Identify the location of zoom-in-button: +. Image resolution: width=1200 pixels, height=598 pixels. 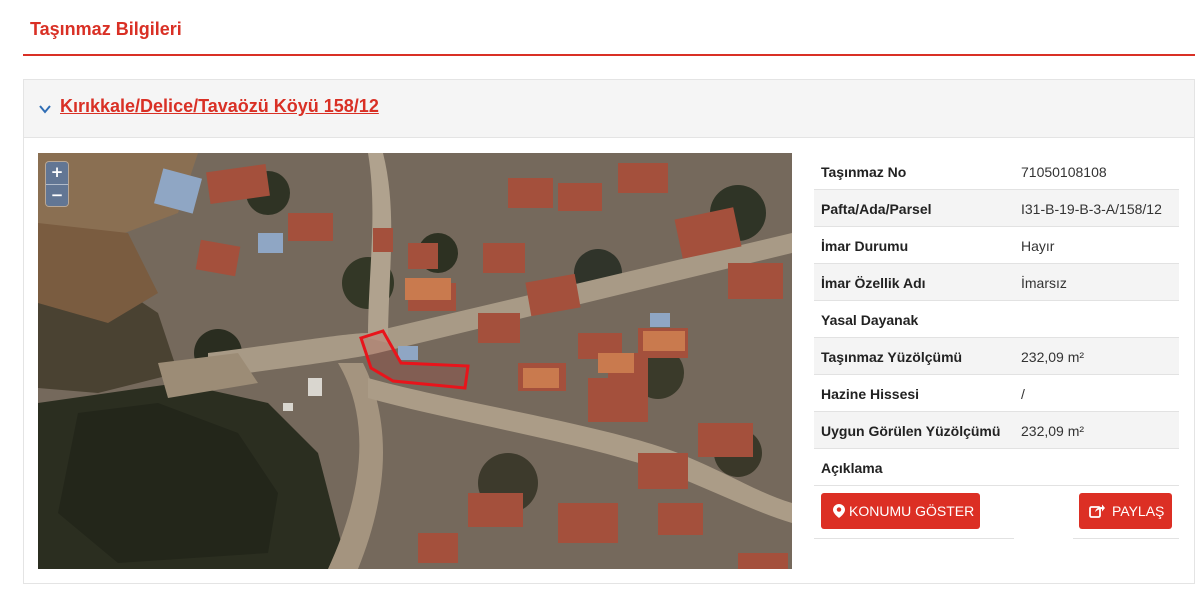
(57, 173).